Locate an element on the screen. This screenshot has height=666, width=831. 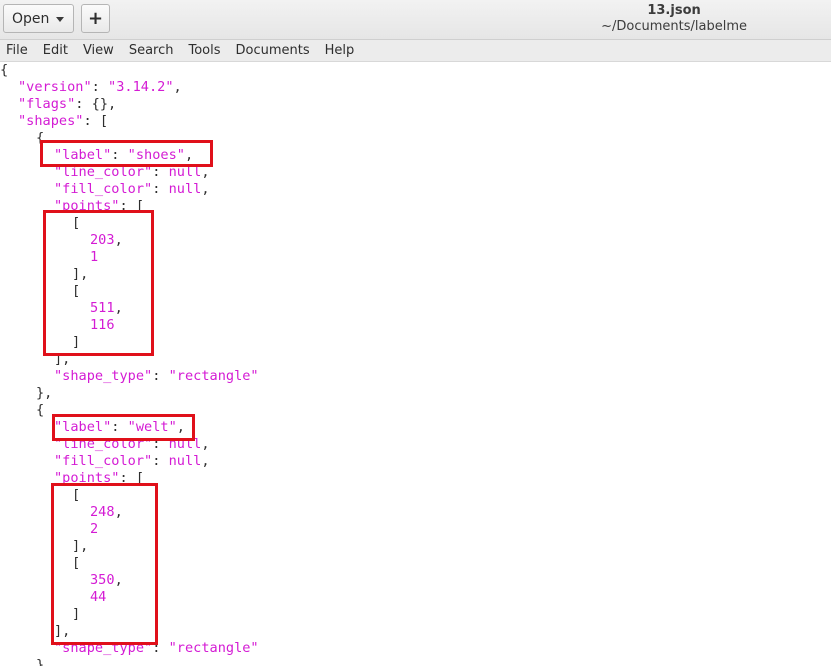
document-path: ~/Documents/labelme is located at coordinates (674, 26).